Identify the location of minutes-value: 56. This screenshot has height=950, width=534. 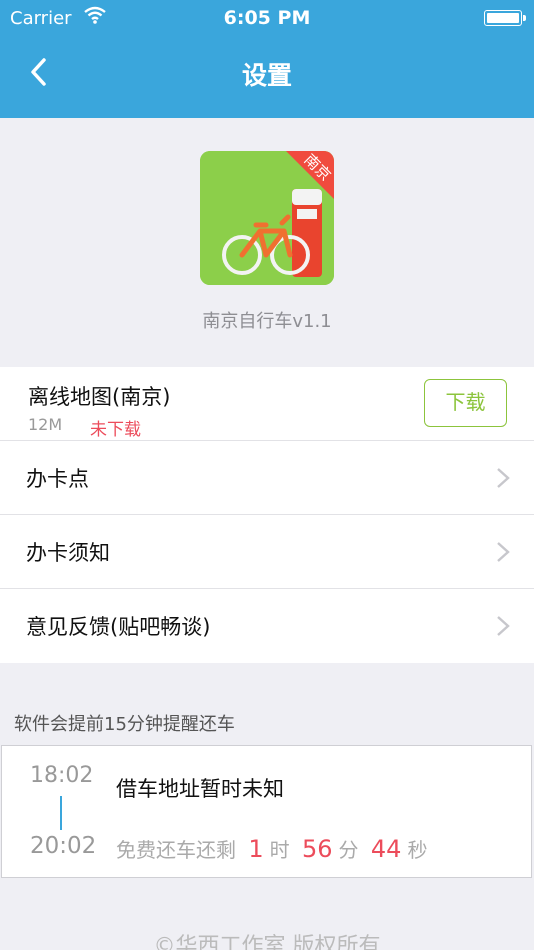
(317, 849).